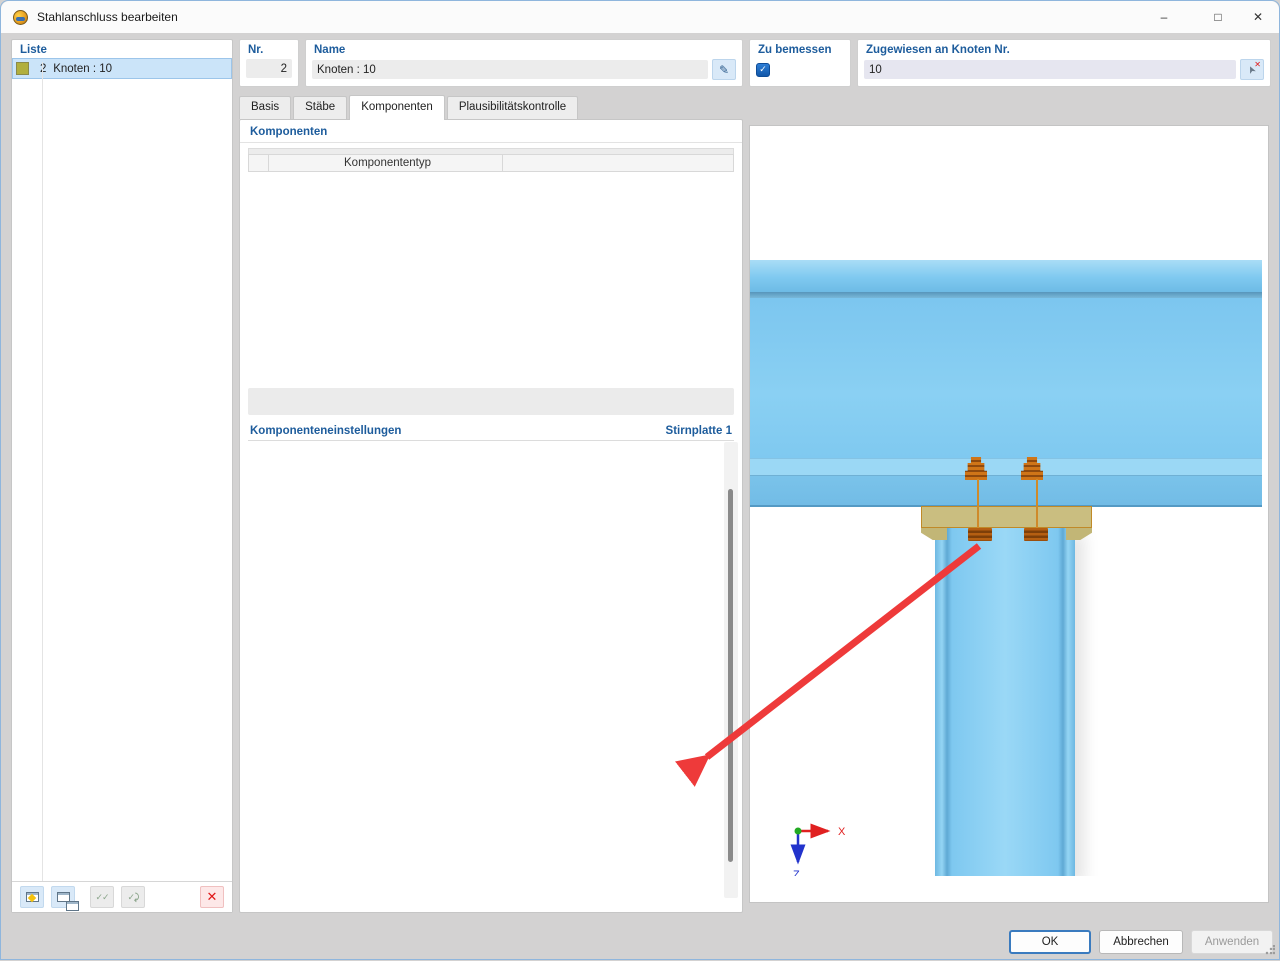 This screenshot has height=961, width=1280. Describe the element at coordinates (33, 50) in the screenshot. I see `liste-header: Liste` at that location.